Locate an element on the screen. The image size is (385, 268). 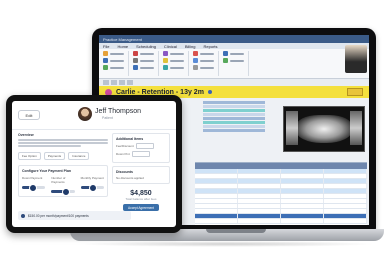
section-title: Configure Your Payment Plan is located at coordinates (47, 170).